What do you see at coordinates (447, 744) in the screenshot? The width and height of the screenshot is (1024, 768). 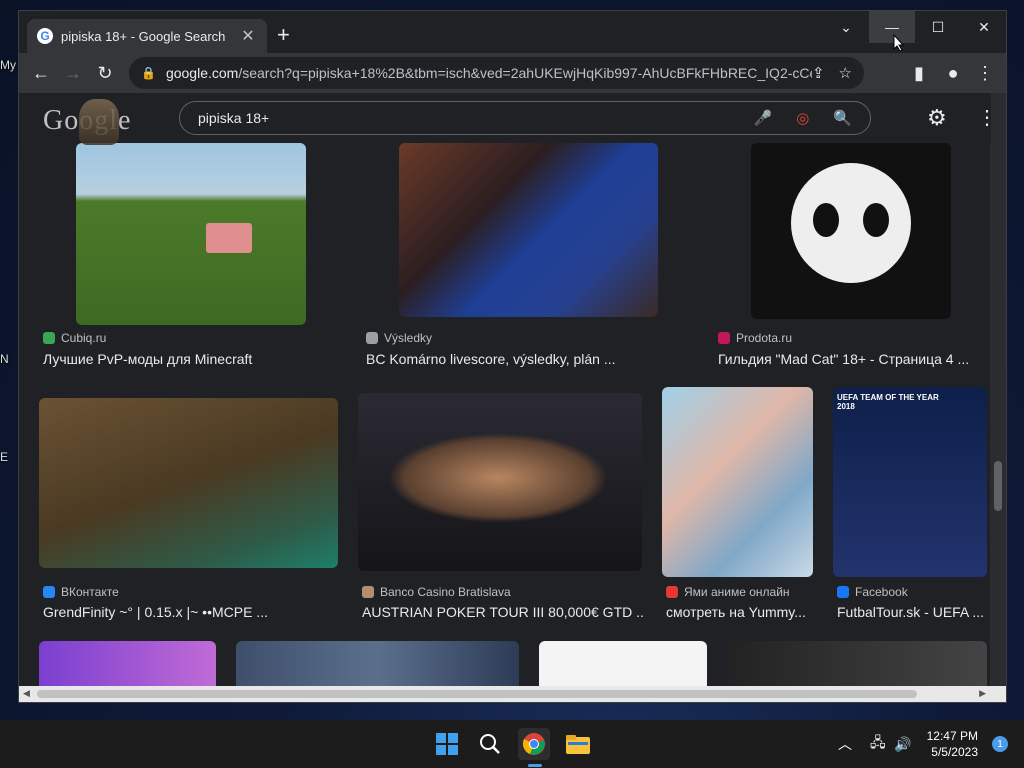 I see `windows-start-icon` at bounding box center [447, 744].